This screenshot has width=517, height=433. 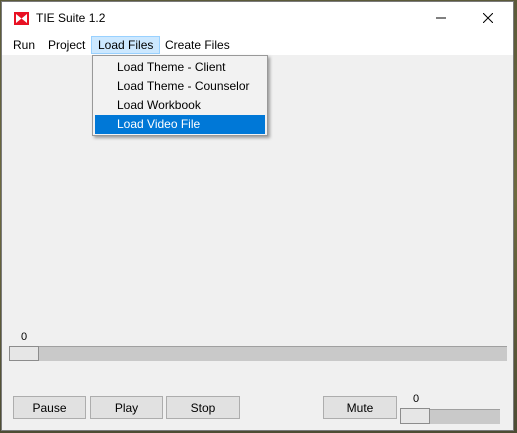 What do you see at coordinates (180, 105) in the screenshot?
I see `menu-item-load-workbook: Load Workbook` at bounding box center [180, 105].